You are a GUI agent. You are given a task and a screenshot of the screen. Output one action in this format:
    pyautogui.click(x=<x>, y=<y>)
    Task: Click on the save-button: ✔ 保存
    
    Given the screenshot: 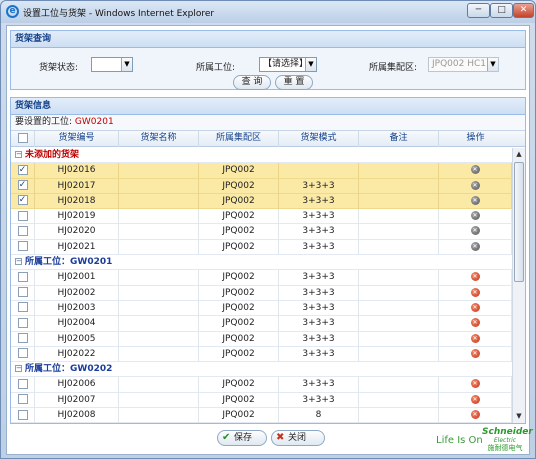 What is the action you would take?
    pyautogui.click(x=242, y=438)
    